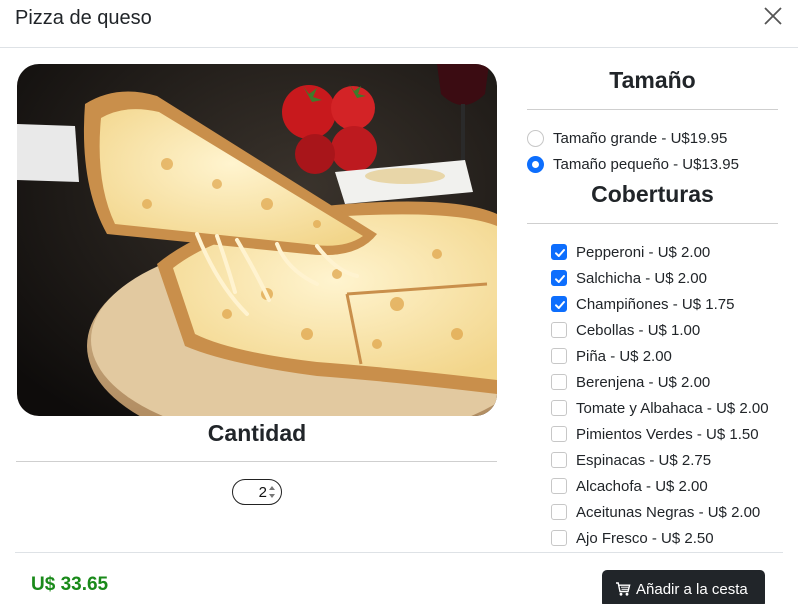 The image size is (798, 604). Describe the element at coordinates (641, 278) in the screenshot. I see `topping-label: Salchicha - U$ 2.00` at that location.